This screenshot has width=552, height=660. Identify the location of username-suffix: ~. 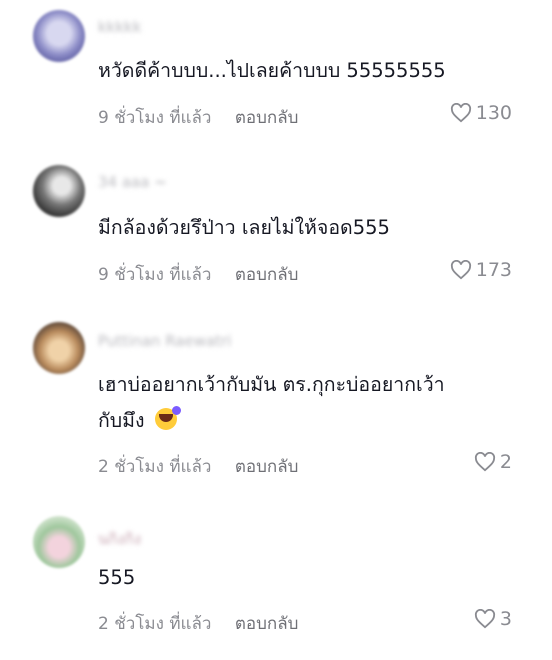
(160, 182).